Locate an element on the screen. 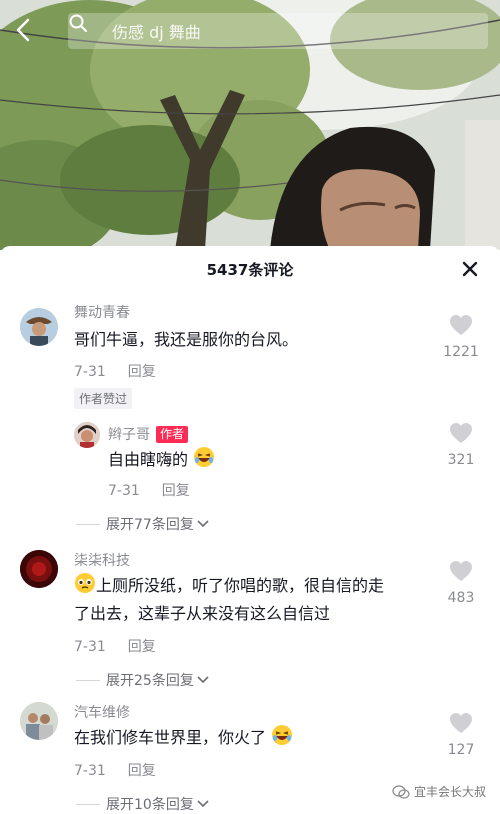 The width and height of the screenshot is (500, 814). watermark: 宜丰会长大叔 is located at coordinates (439, 791).